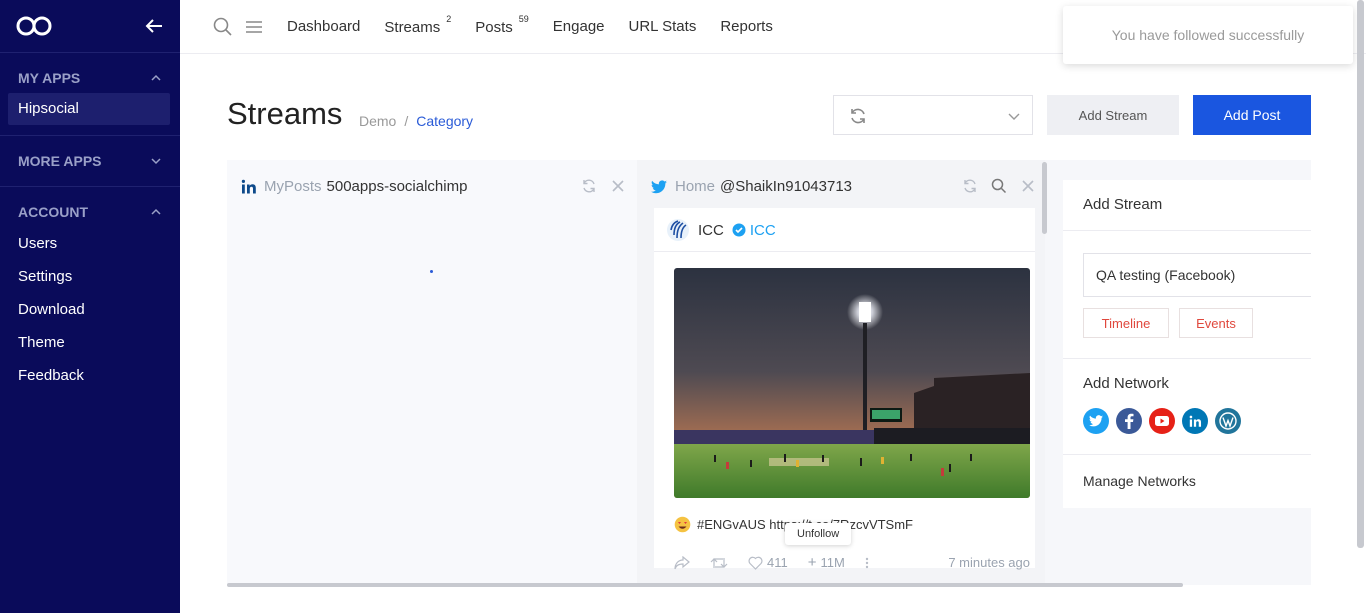 This screenshot has height=613, width=1366. Describe the element at coordinates (777, 562) in the screenshot. I see `like-count: 411` at that location.